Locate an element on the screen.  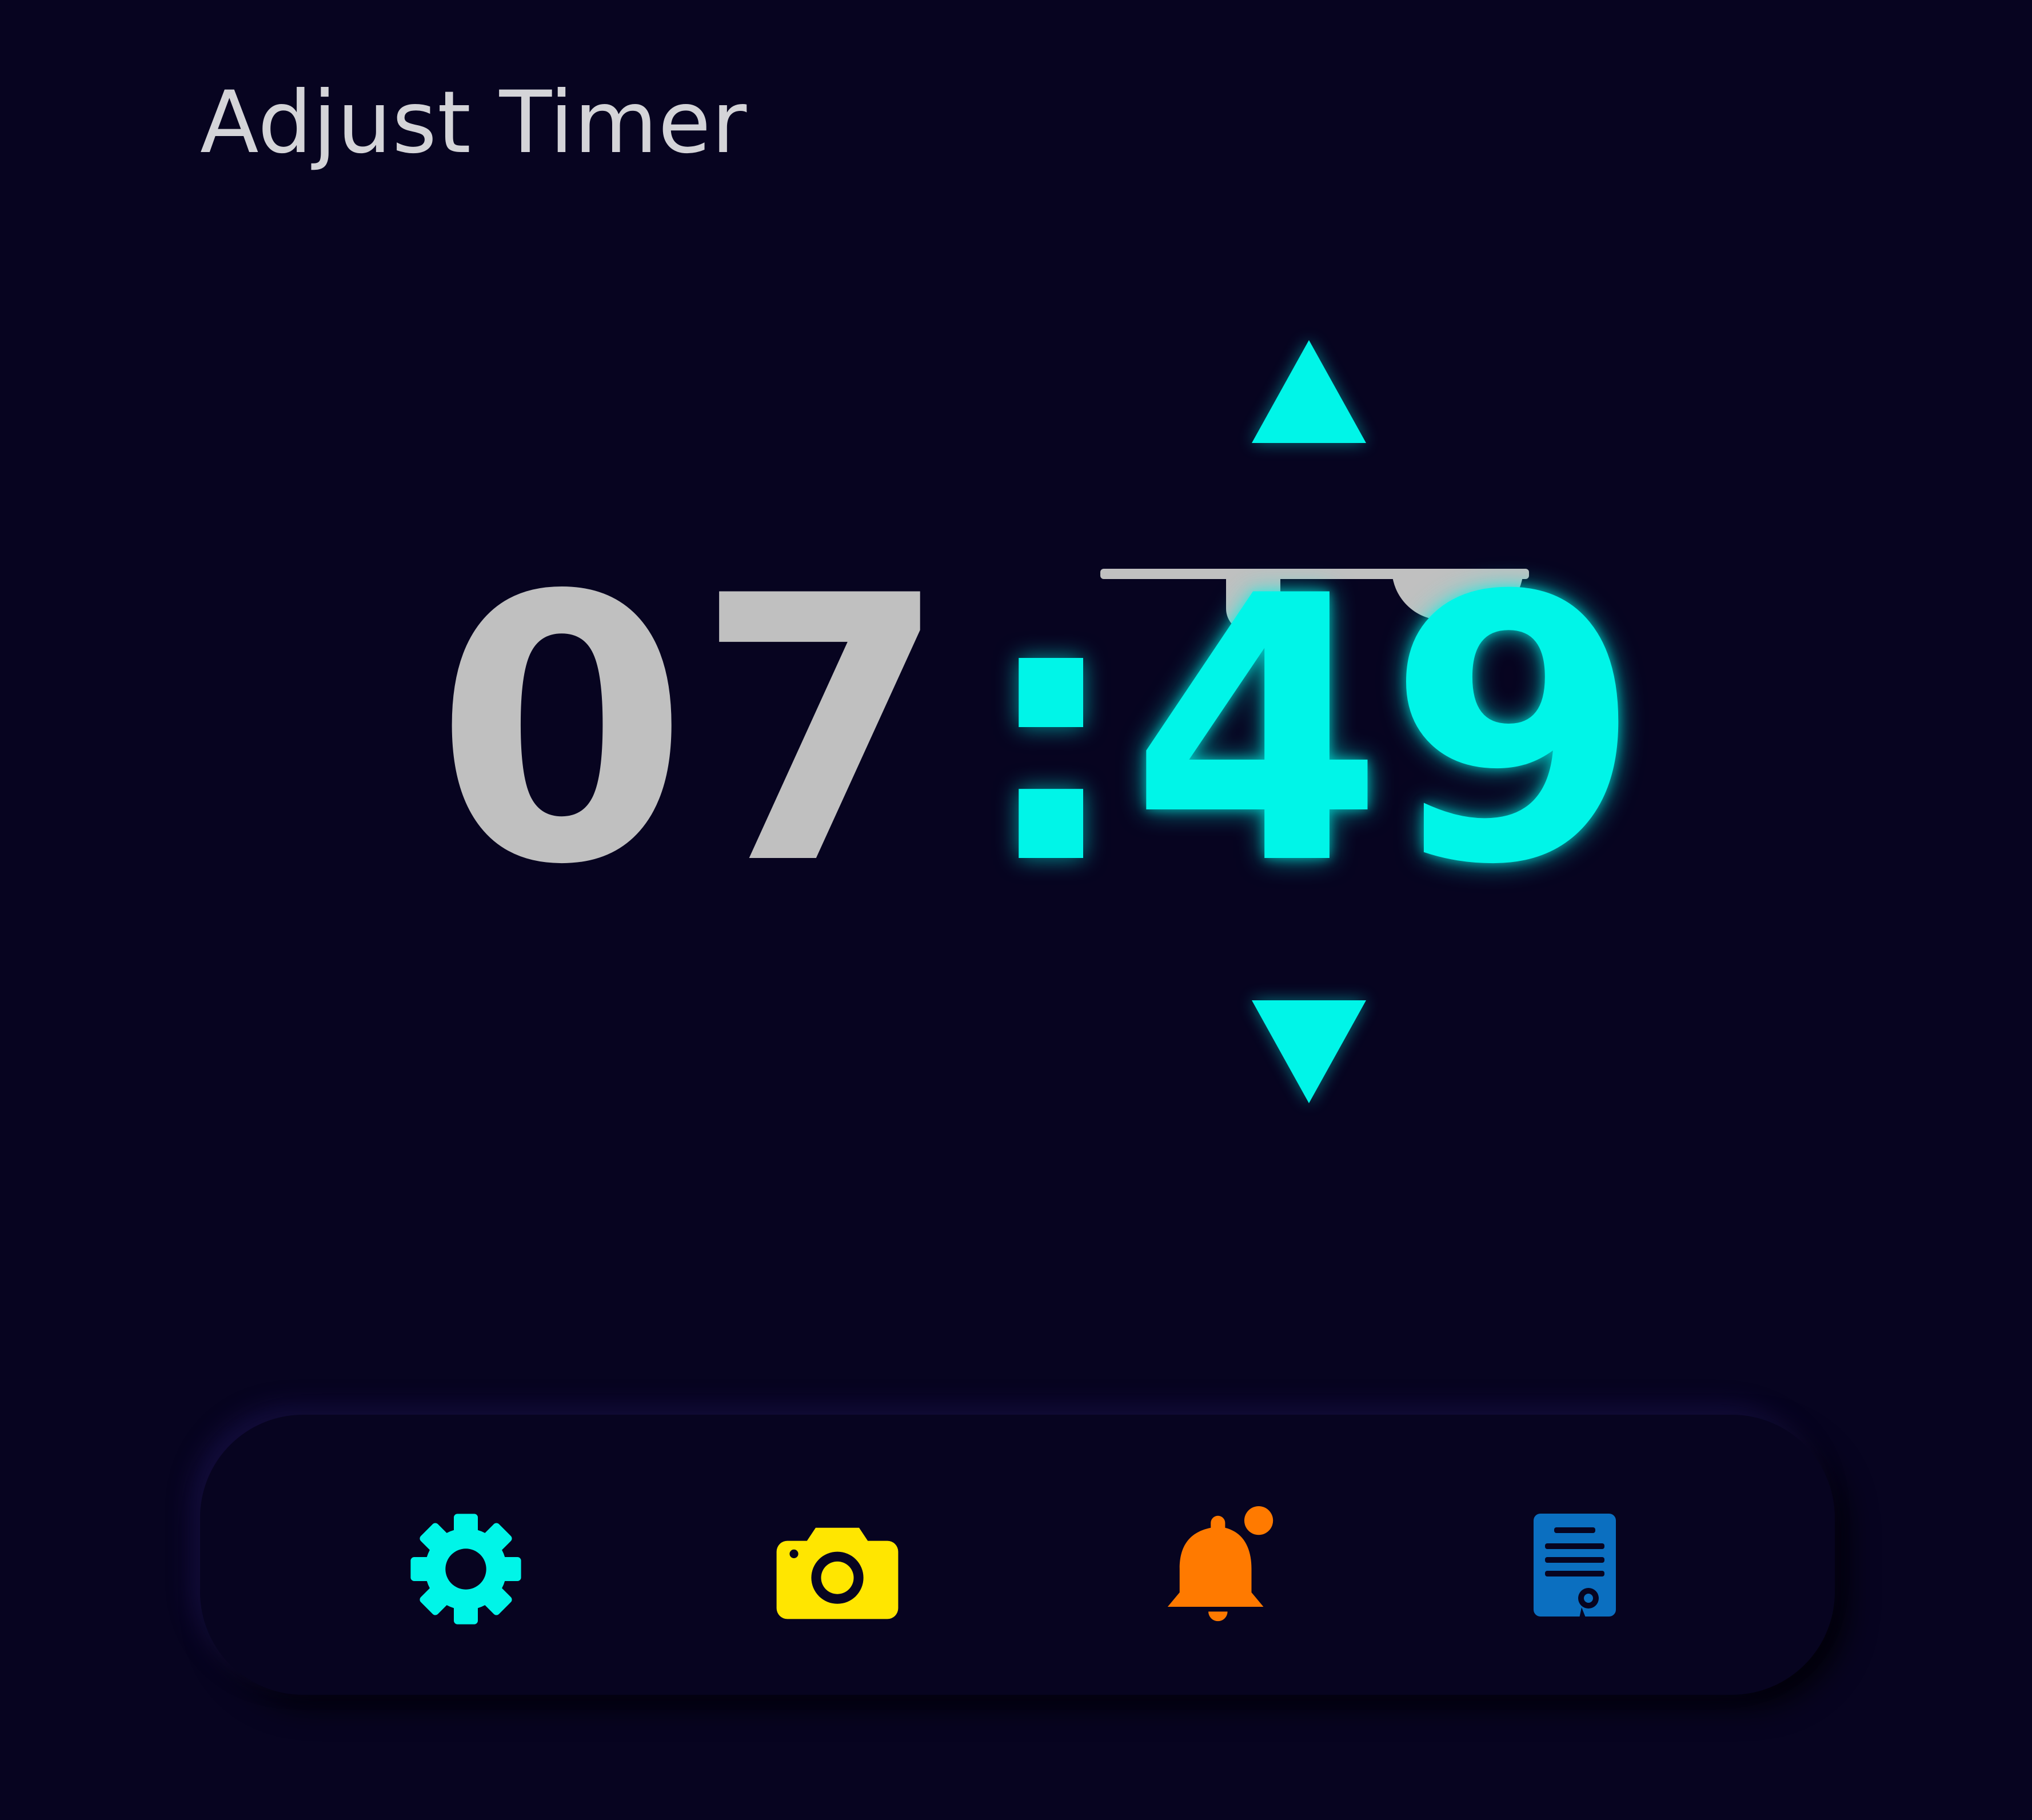
increment-minutes-button is located at coordinates (1309, 391).